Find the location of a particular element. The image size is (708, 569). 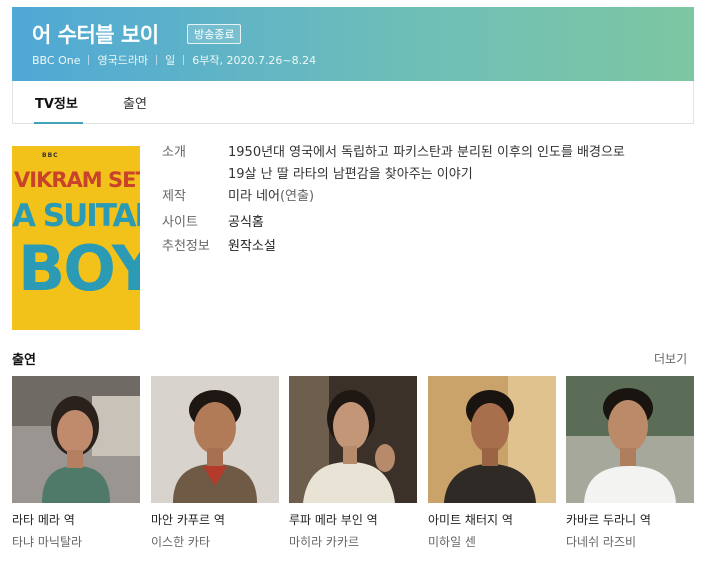

poster-author: VIKRAM SETH is located at coordinates (77, 180).